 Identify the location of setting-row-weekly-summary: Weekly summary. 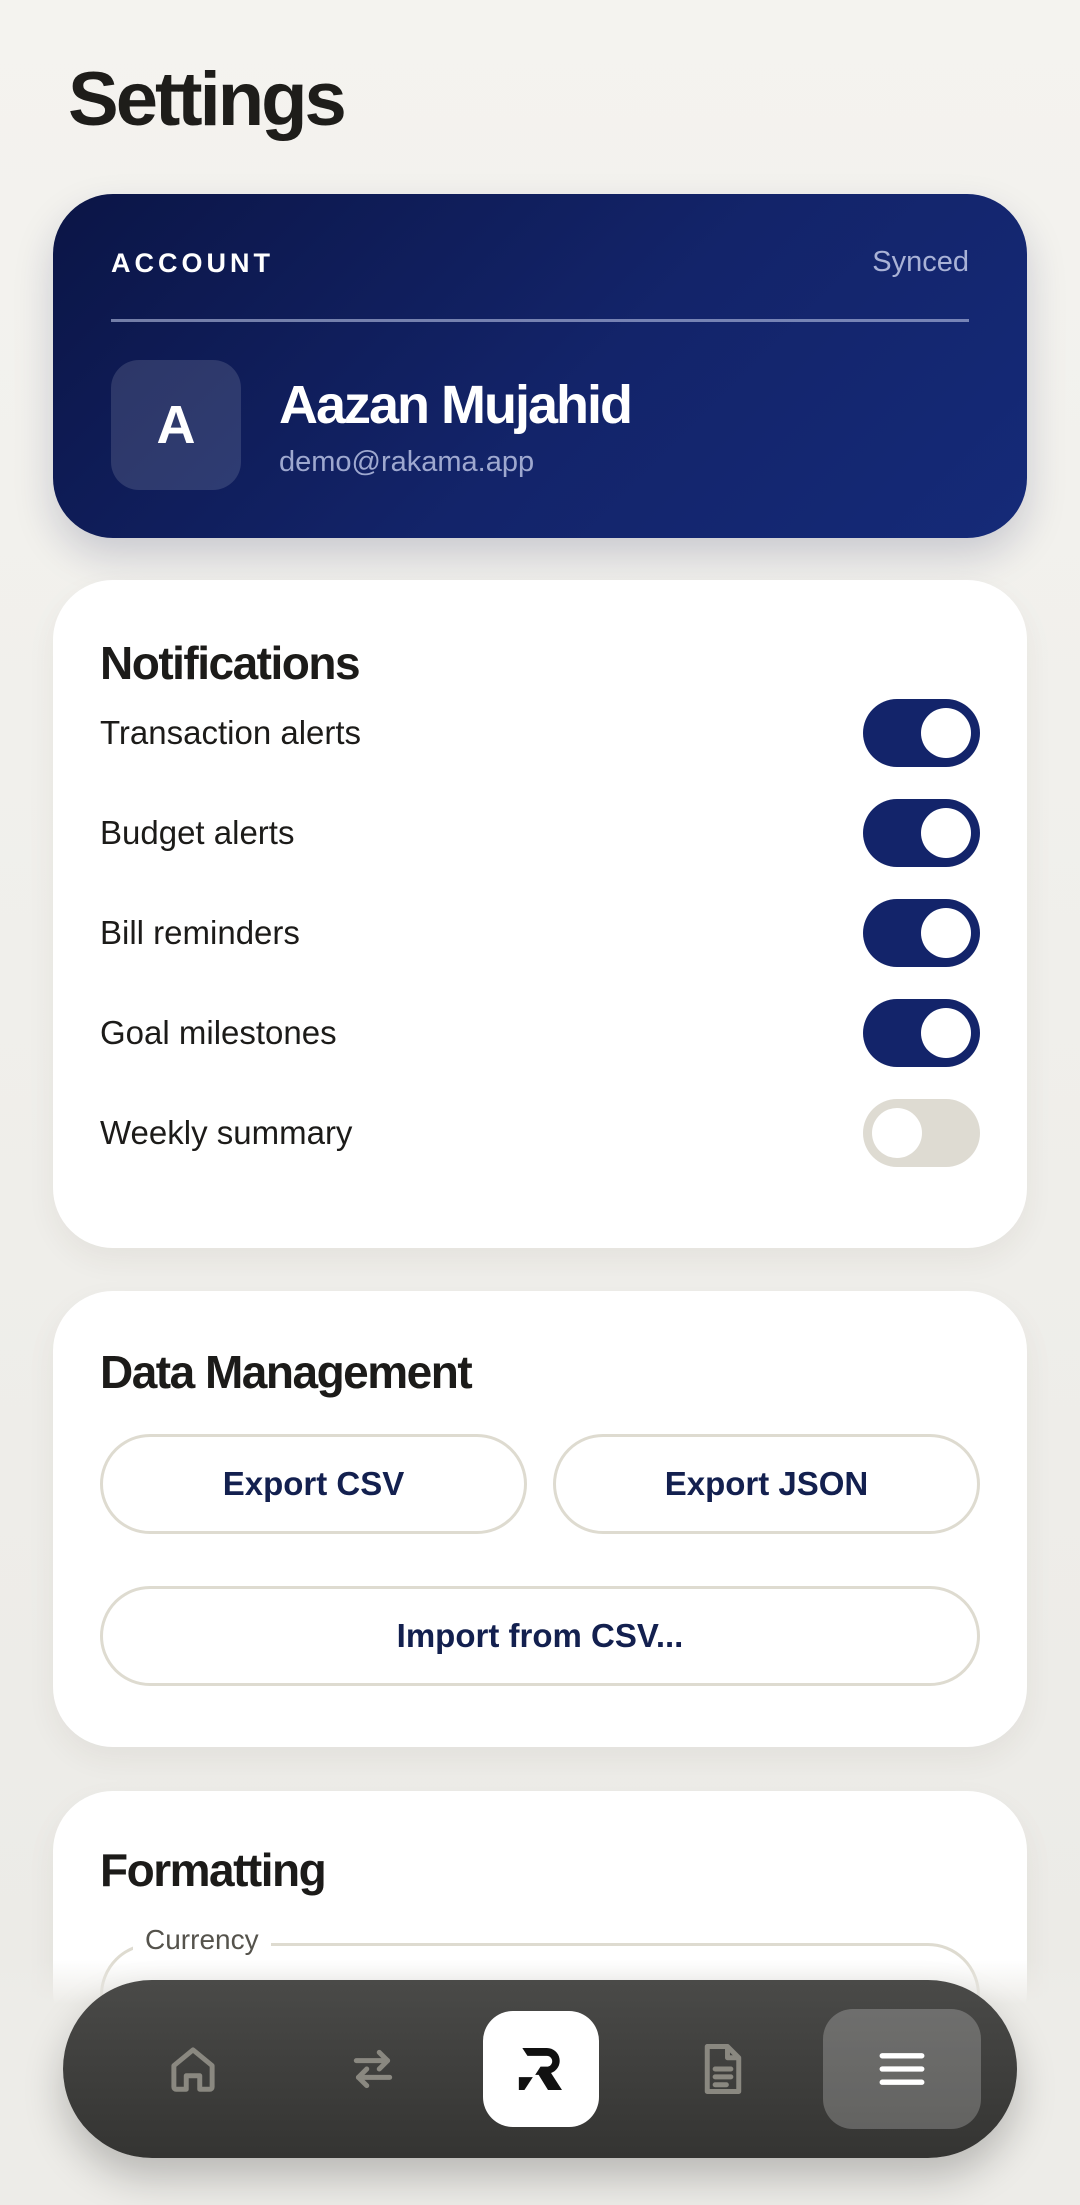
(540, 1133).